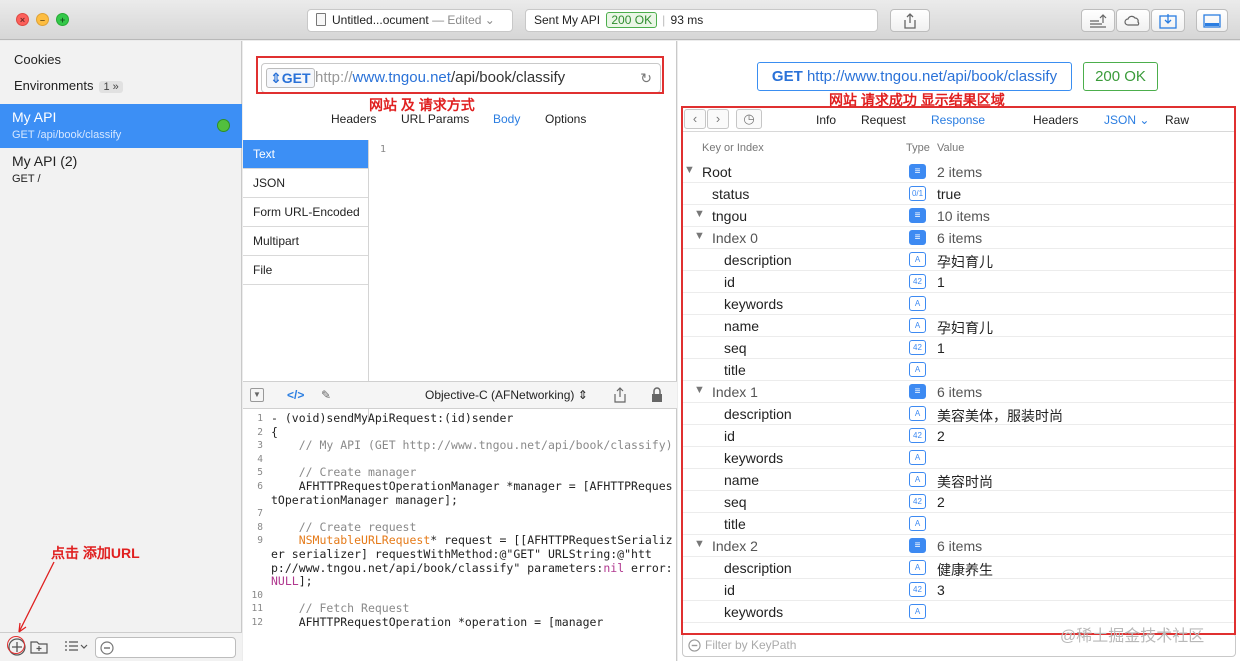  I want to click on sidebar-item-my-api-2: My API (2) GET /, so click(121, 170).